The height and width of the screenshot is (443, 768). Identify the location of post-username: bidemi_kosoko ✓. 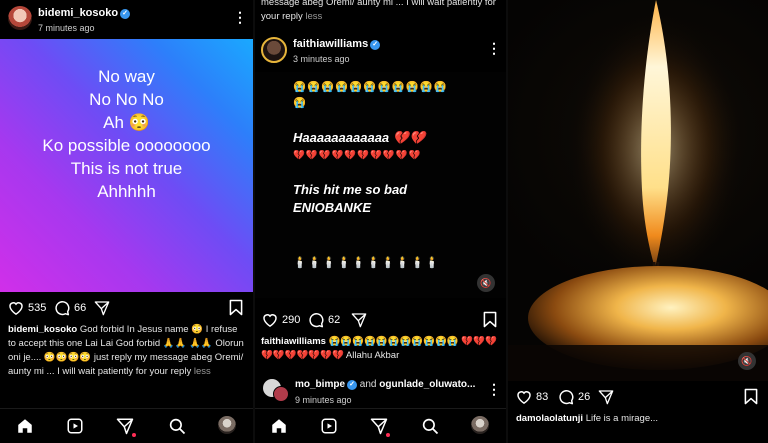
(84, 13).